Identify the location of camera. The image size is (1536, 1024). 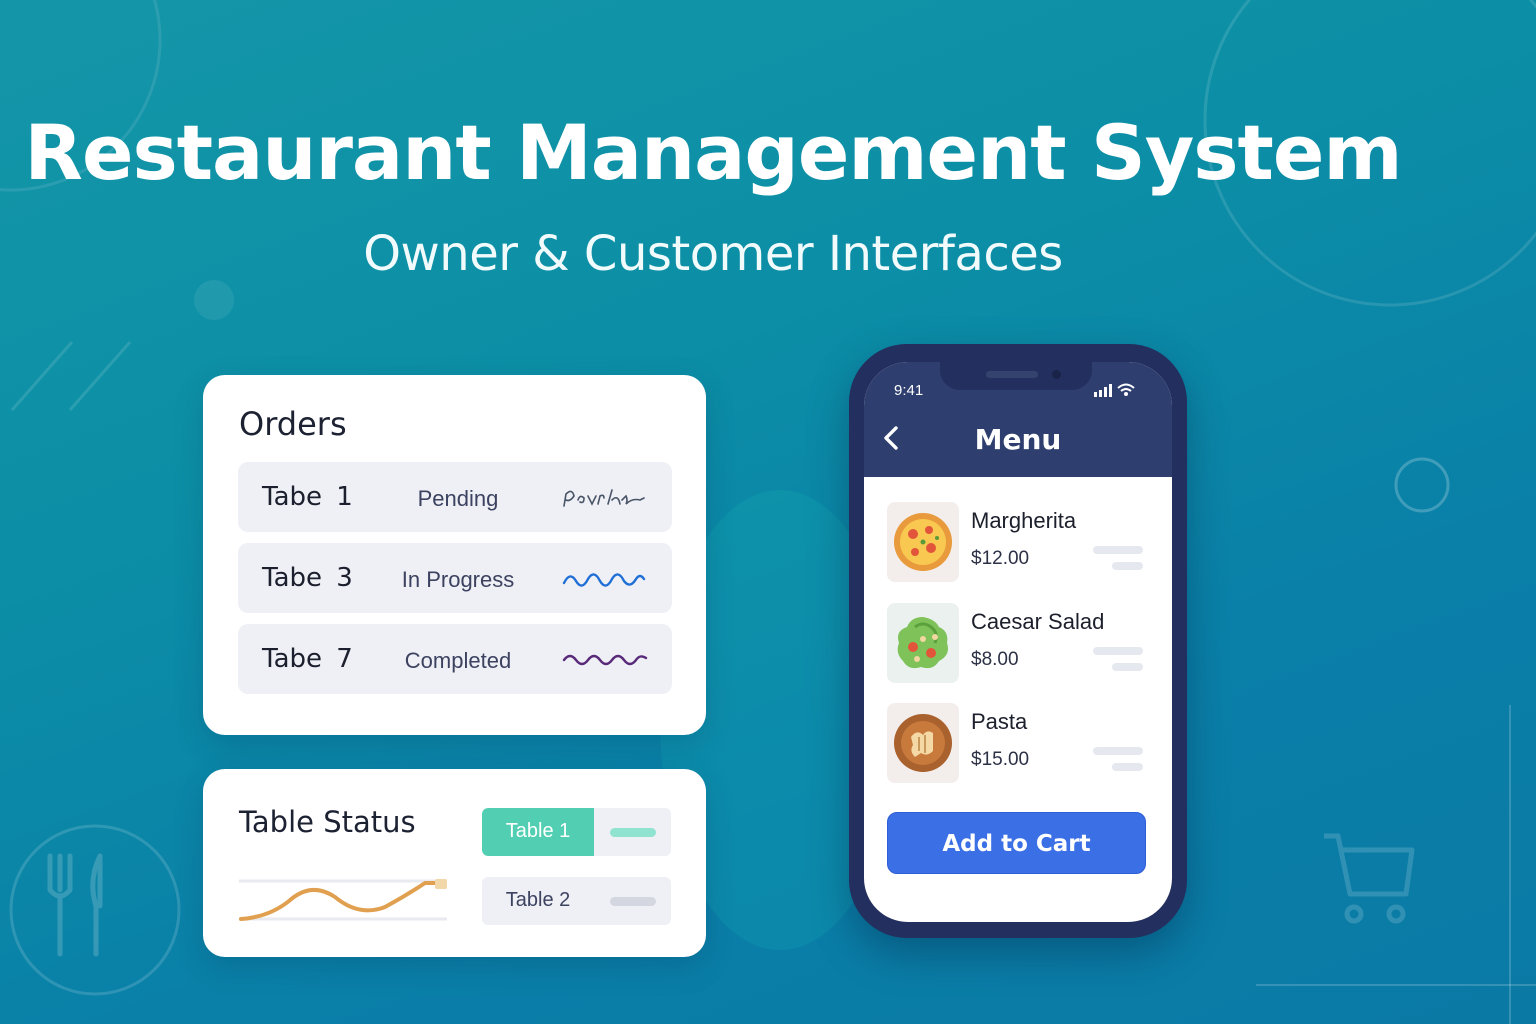
(1056, 374).